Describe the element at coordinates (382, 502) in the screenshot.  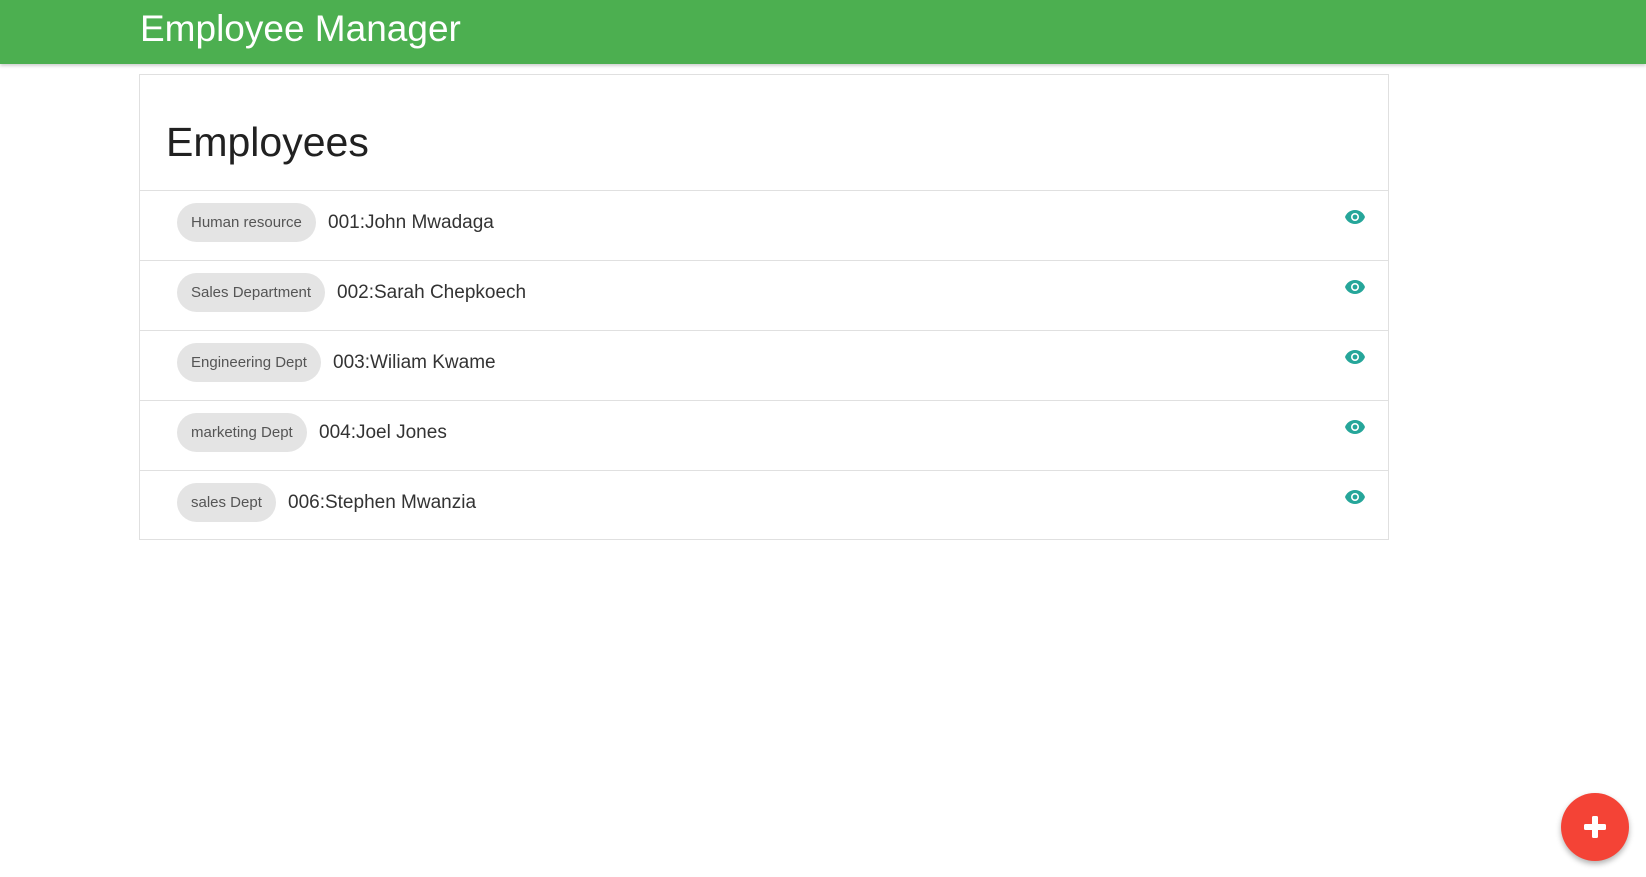
I see `employee-label: 006:Stephen Mwanzia` at that location.